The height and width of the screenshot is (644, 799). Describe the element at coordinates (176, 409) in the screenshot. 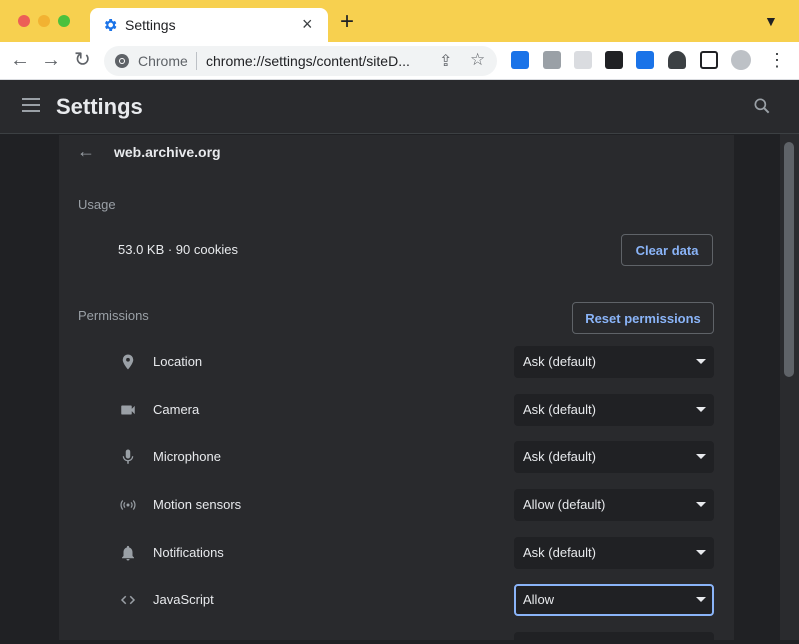

I see `permission-label: Camera` at that location.